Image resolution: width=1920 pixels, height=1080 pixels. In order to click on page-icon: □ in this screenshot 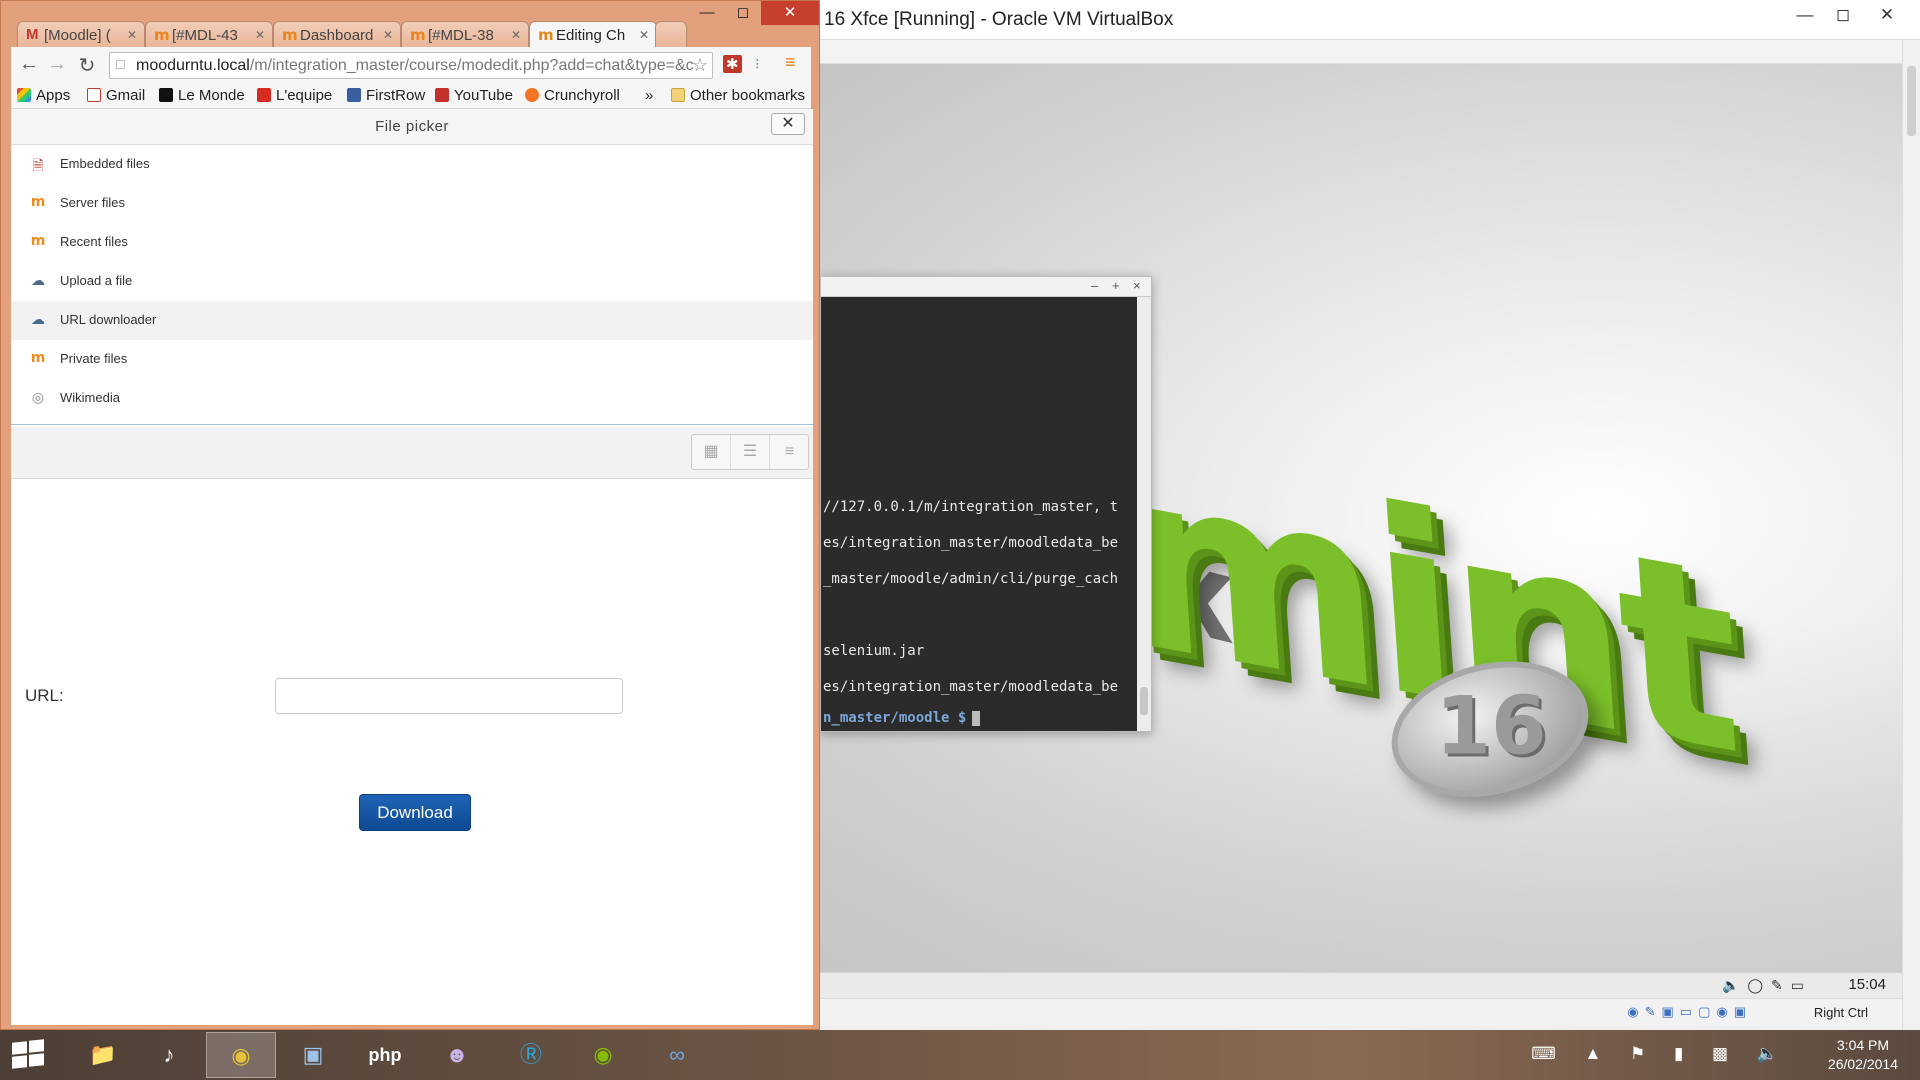, I will do `click(120, 64)`.